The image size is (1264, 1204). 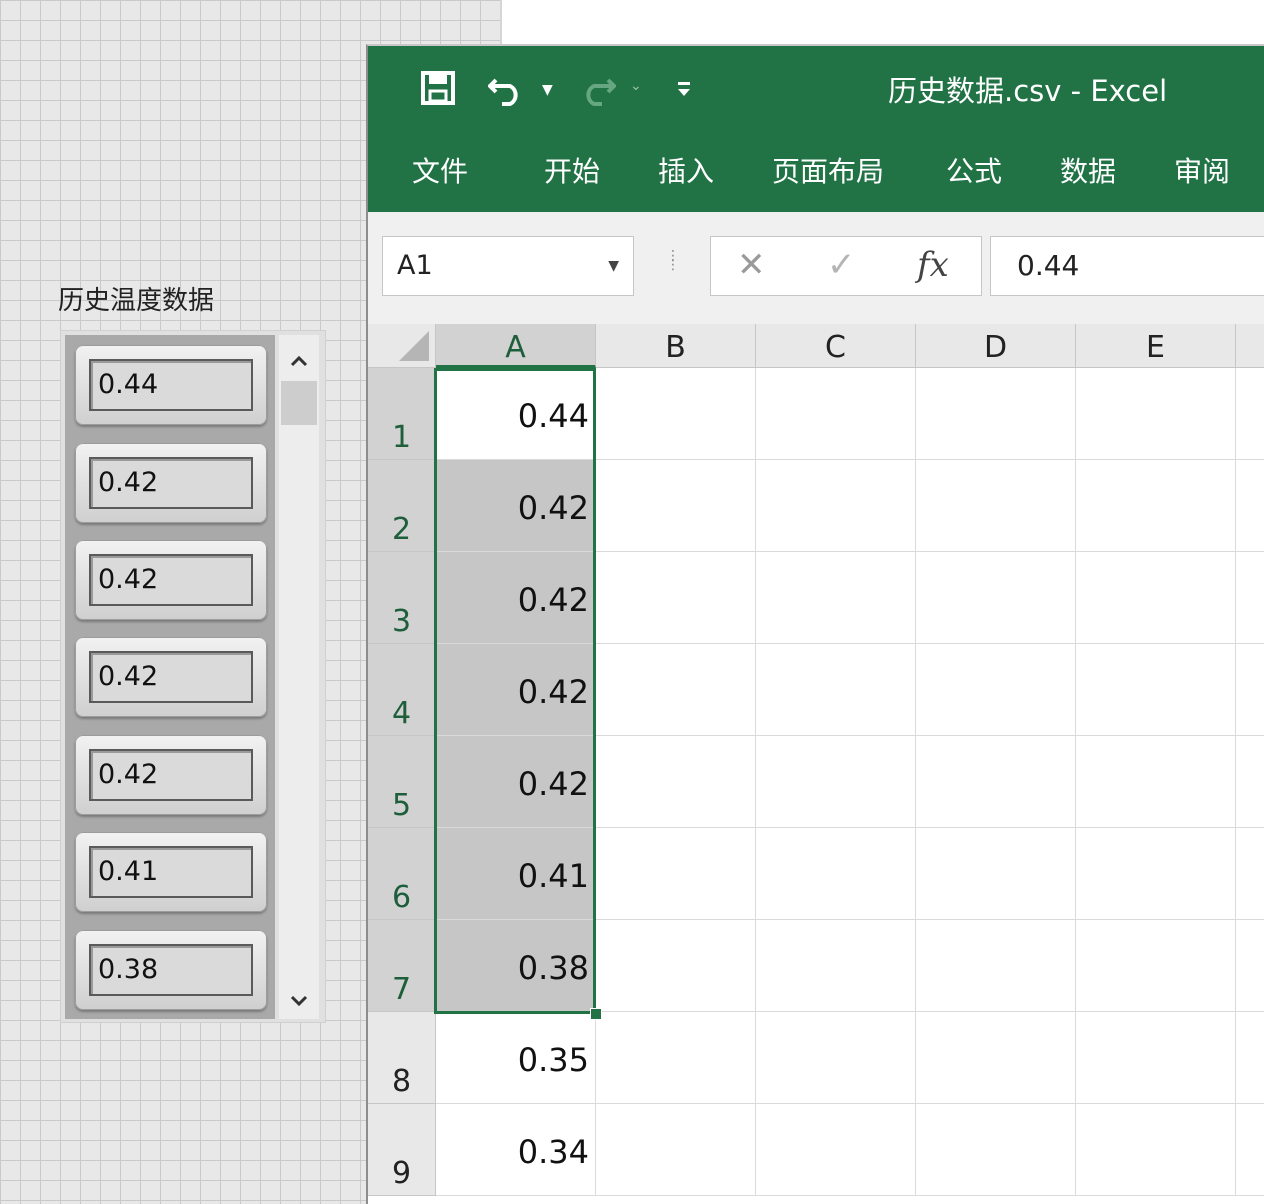 I want to click on row-header-3: 3, so click(x=402, y=598).